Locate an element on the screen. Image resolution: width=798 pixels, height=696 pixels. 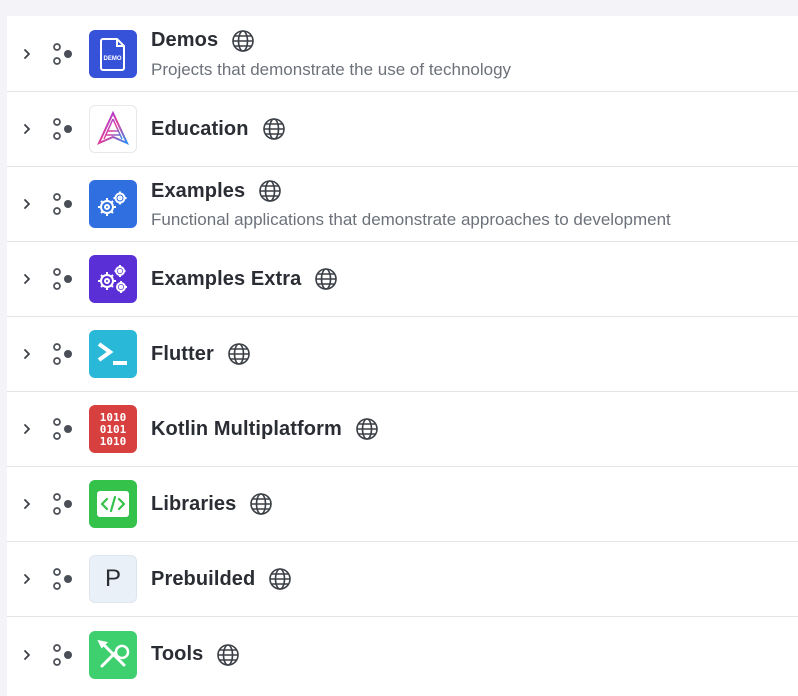
letter-p-icon: P is located at coordinates (113, 579).